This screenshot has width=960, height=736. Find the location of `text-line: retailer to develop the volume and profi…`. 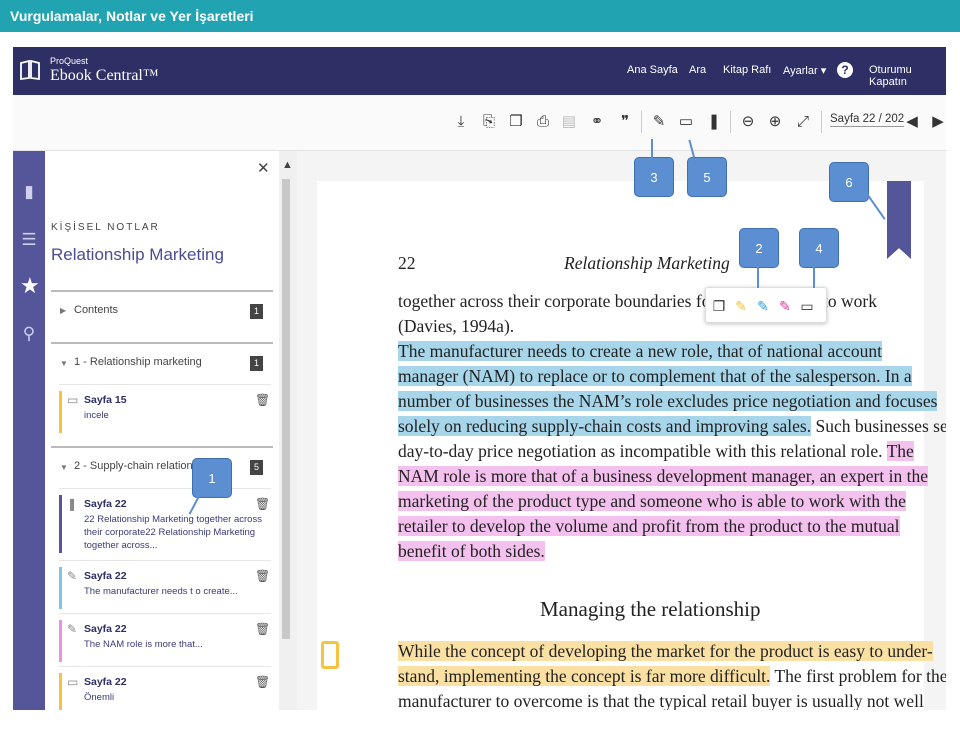

text-line: retailer to develop the volume and profi… is located at coordinates (649, 526).